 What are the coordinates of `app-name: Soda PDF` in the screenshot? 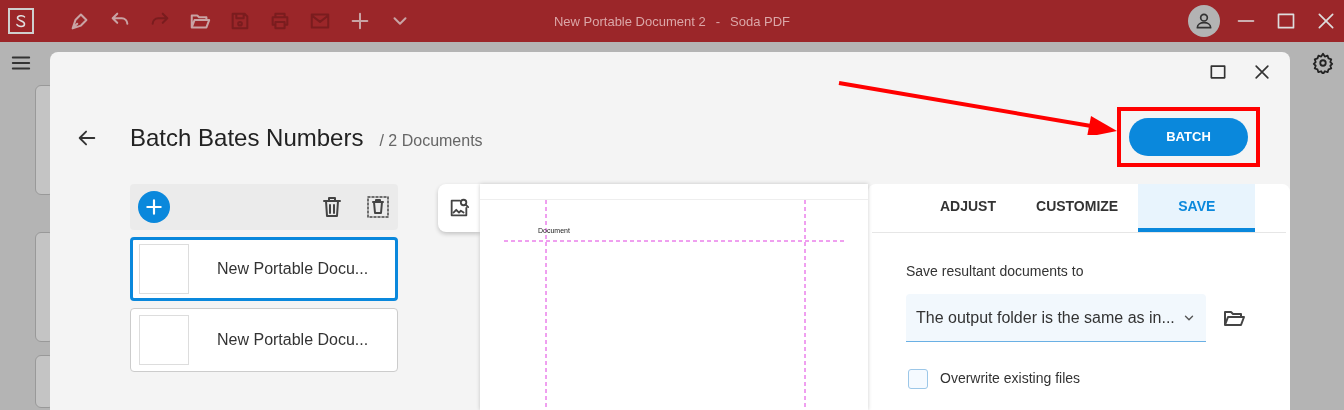 It's located at (760, 21).